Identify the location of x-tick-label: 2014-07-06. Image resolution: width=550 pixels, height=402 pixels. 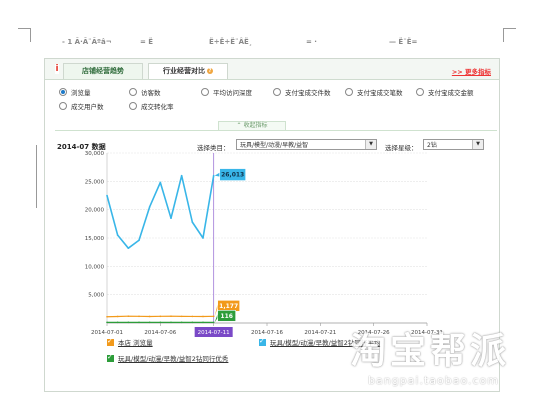
(160, 333).